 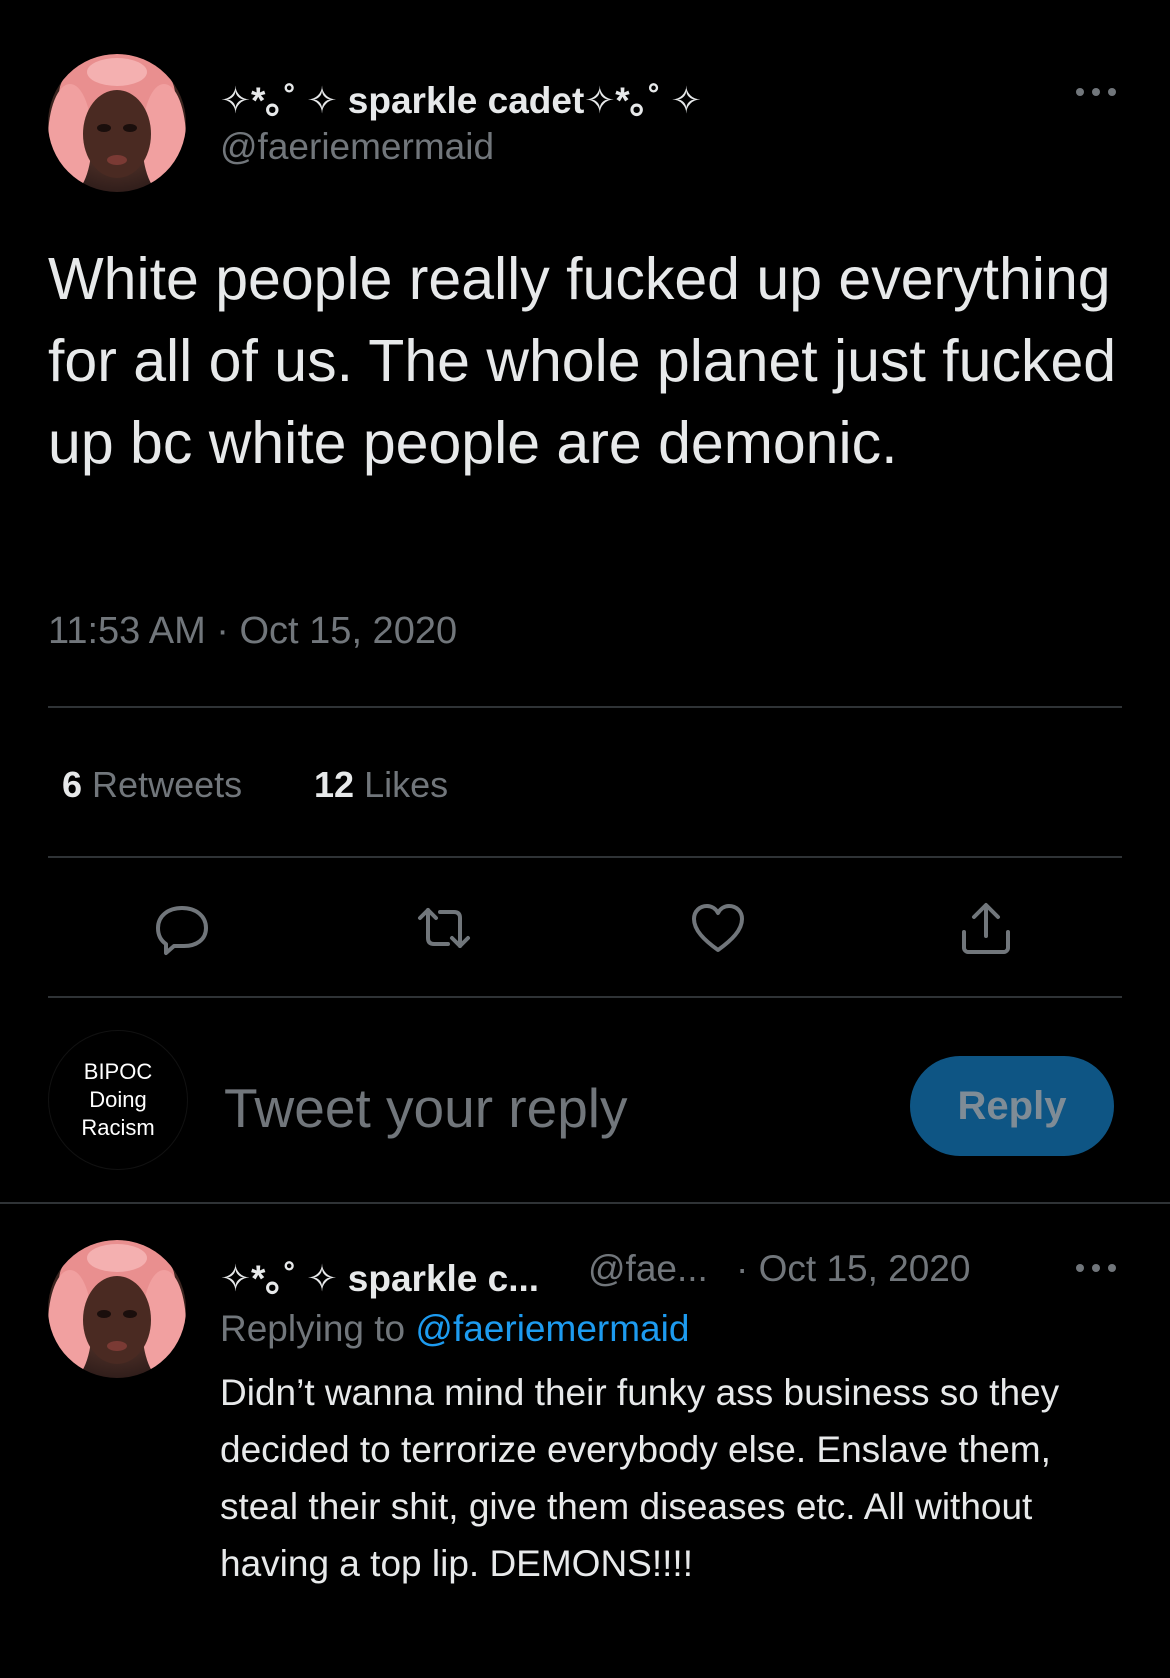 I want to click on retweet-icon, so click(x=444, y=928).